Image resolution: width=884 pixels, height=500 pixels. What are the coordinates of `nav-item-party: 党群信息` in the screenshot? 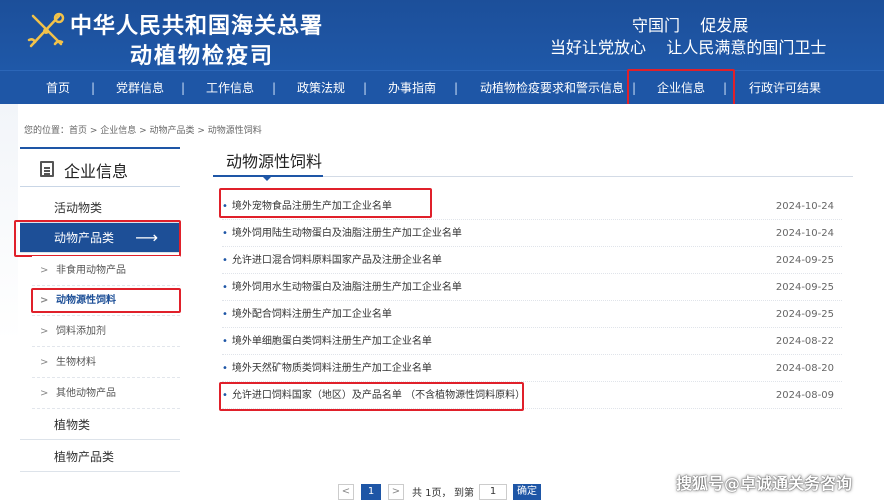 It's located at (140, 88).